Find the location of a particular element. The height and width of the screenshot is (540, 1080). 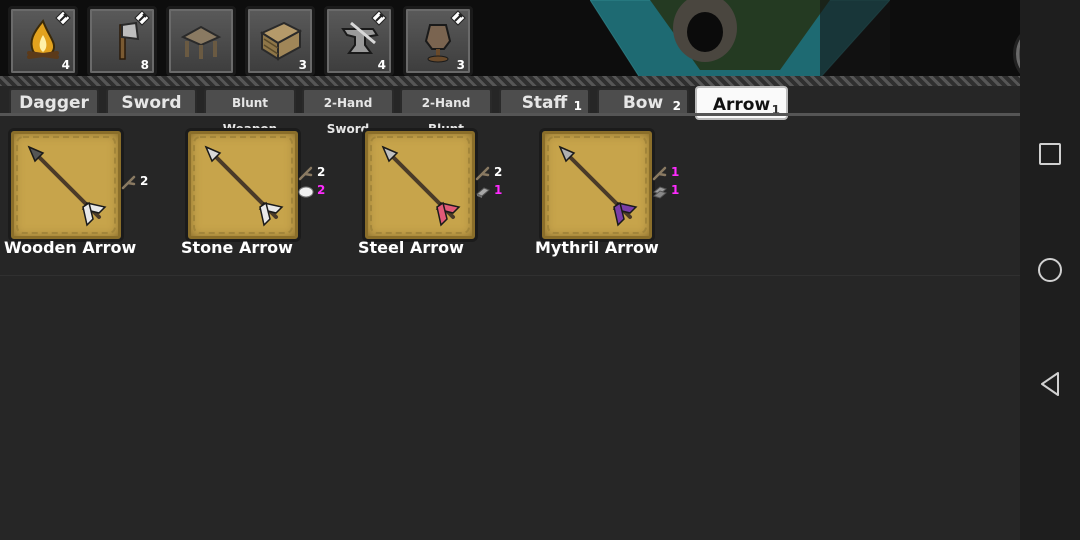

recipe-card: 2 Wooden Arrow is located at coordinates (87, 195).